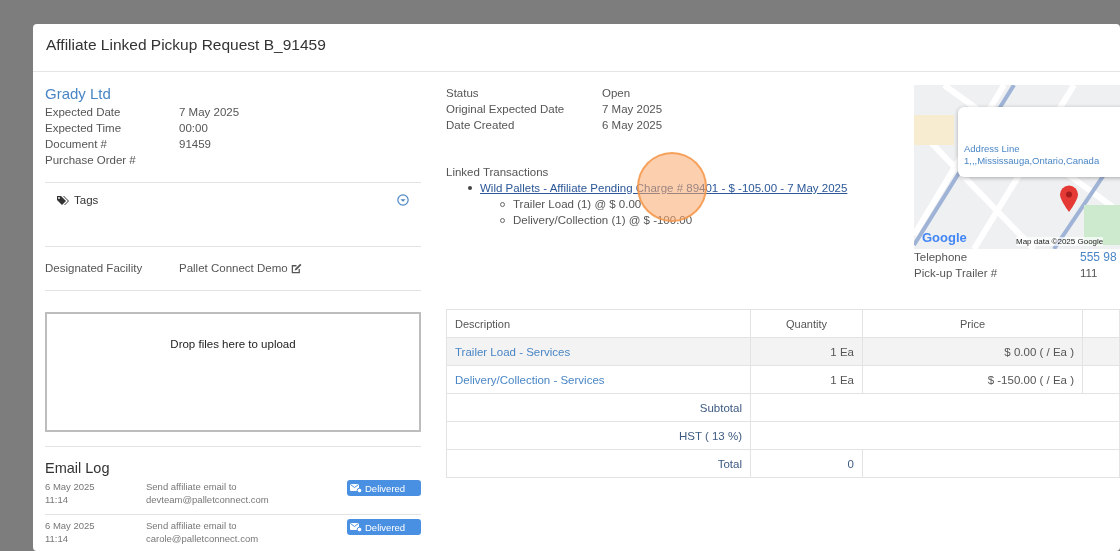  What do you see at coordinates (506, 109) in the screenshot?
I see `field-label: Original Expected Date` at bounding box center [506, 109].